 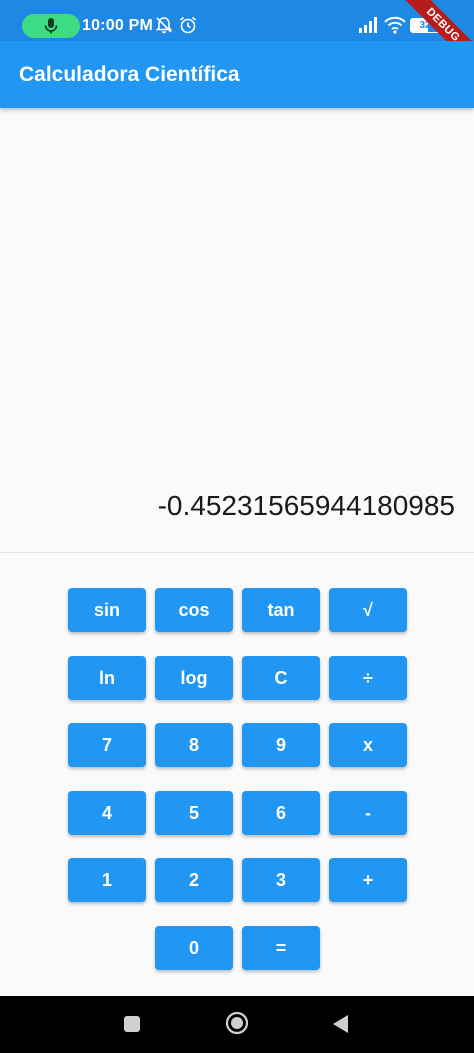 I want to click on key-ln: ln, so click(x=107, y=678).